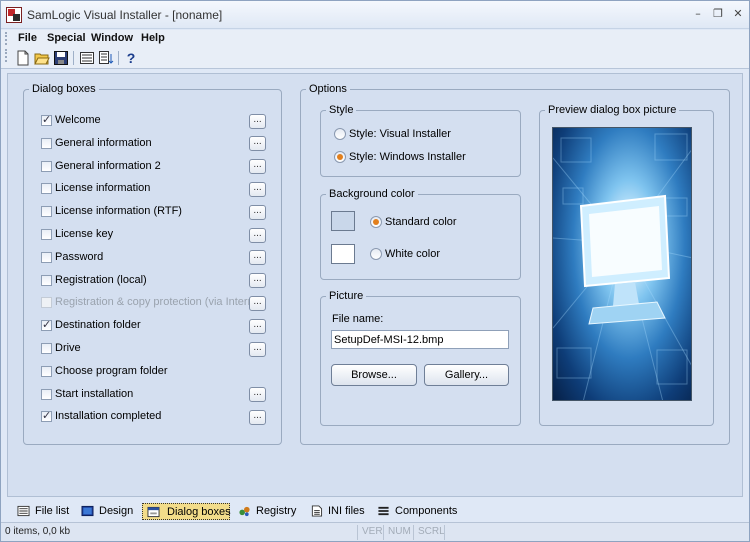 The width and height of the screenshot is (750, 542). Describe the element at coordinates (430, 255) in the screenshot. I see `white-color-option: White color` at that location.